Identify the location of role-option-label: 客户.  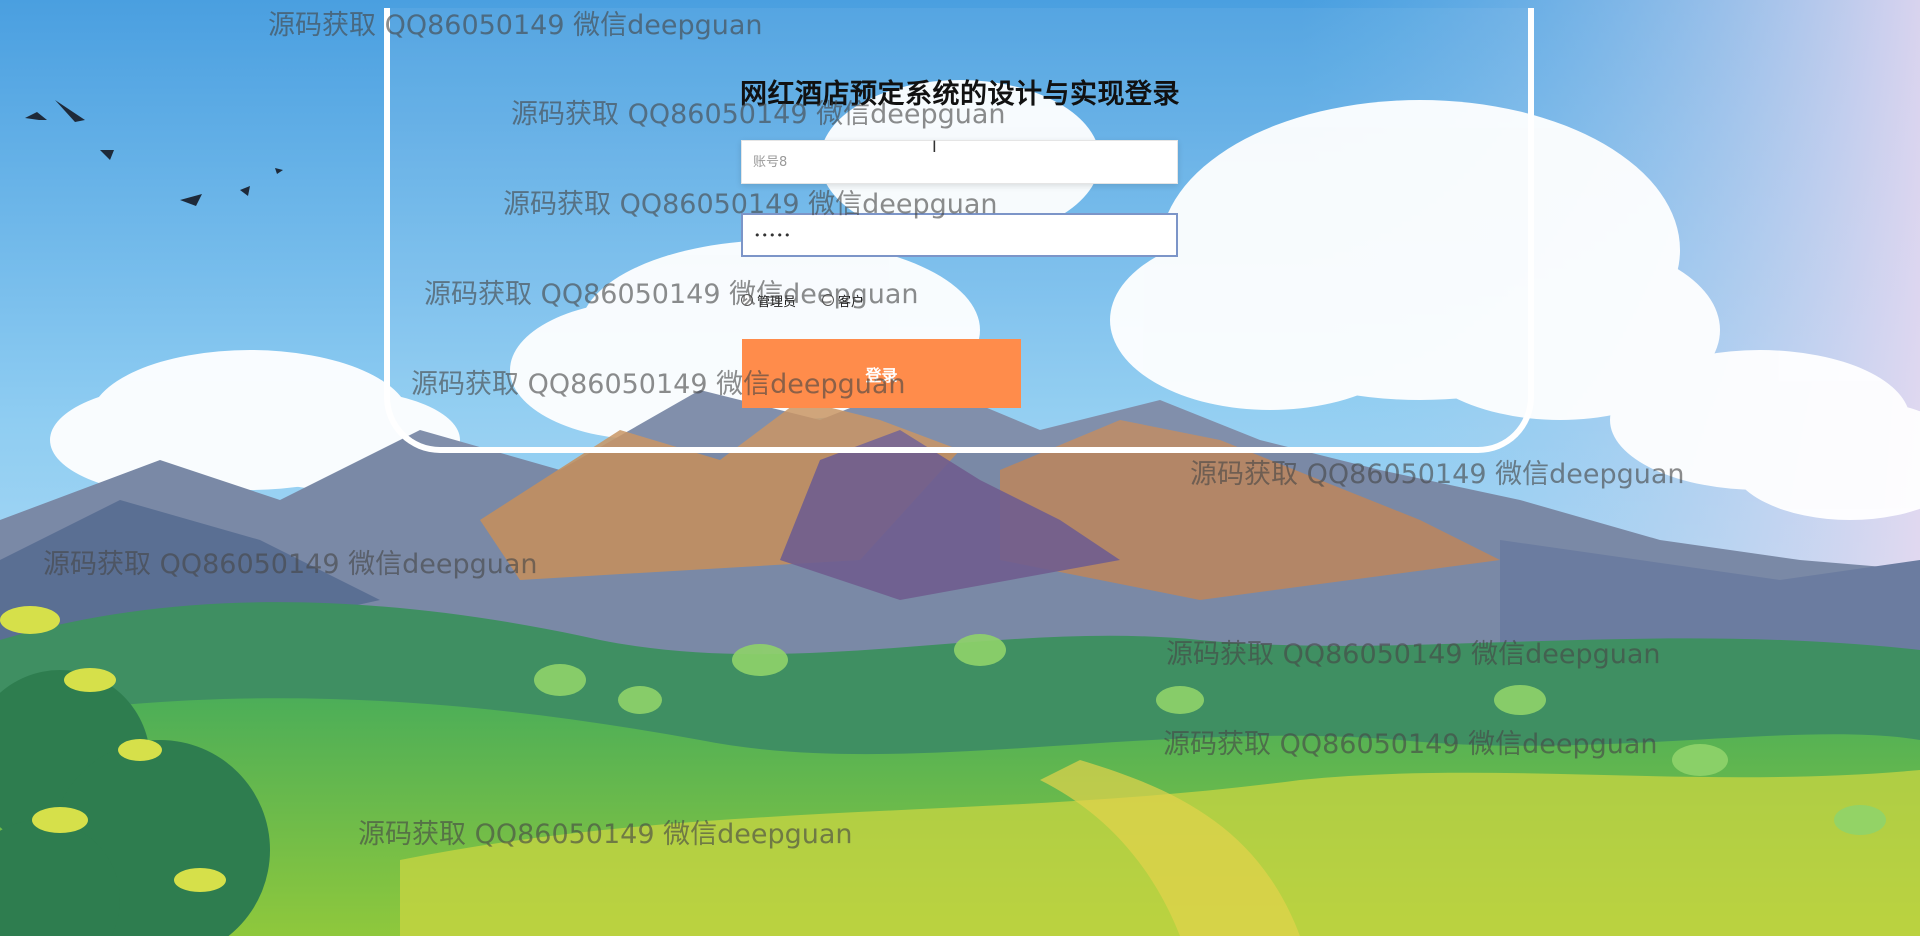
(851, 302).